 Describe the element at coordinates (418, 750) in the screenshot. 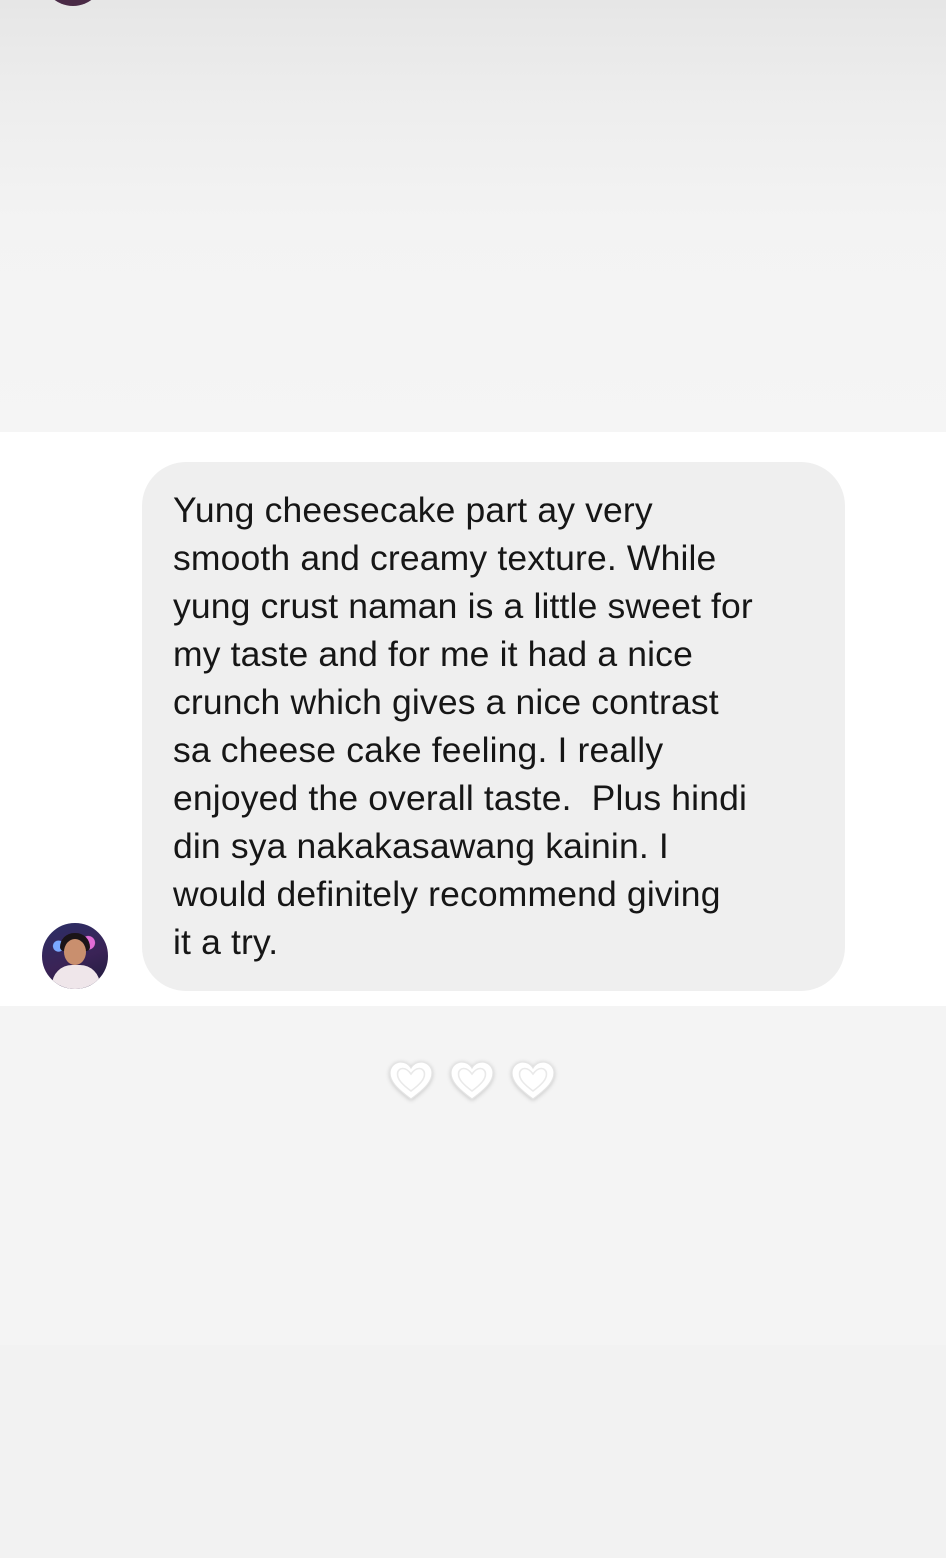

I see `message-line: sa cheese cake feeling. I really` at that location.